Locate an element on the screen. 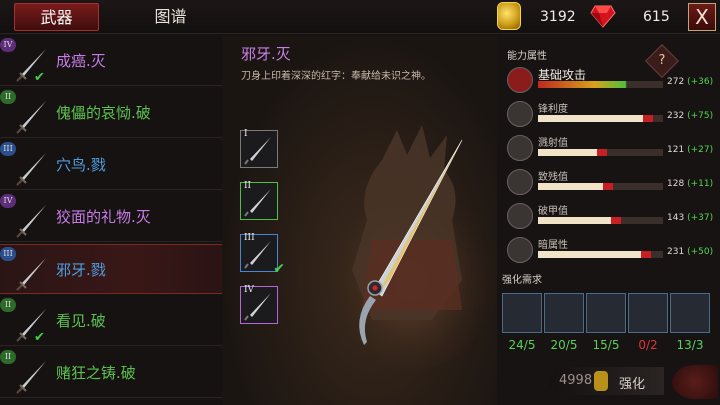  tier-slot: II is located at coordinates (259, 200).